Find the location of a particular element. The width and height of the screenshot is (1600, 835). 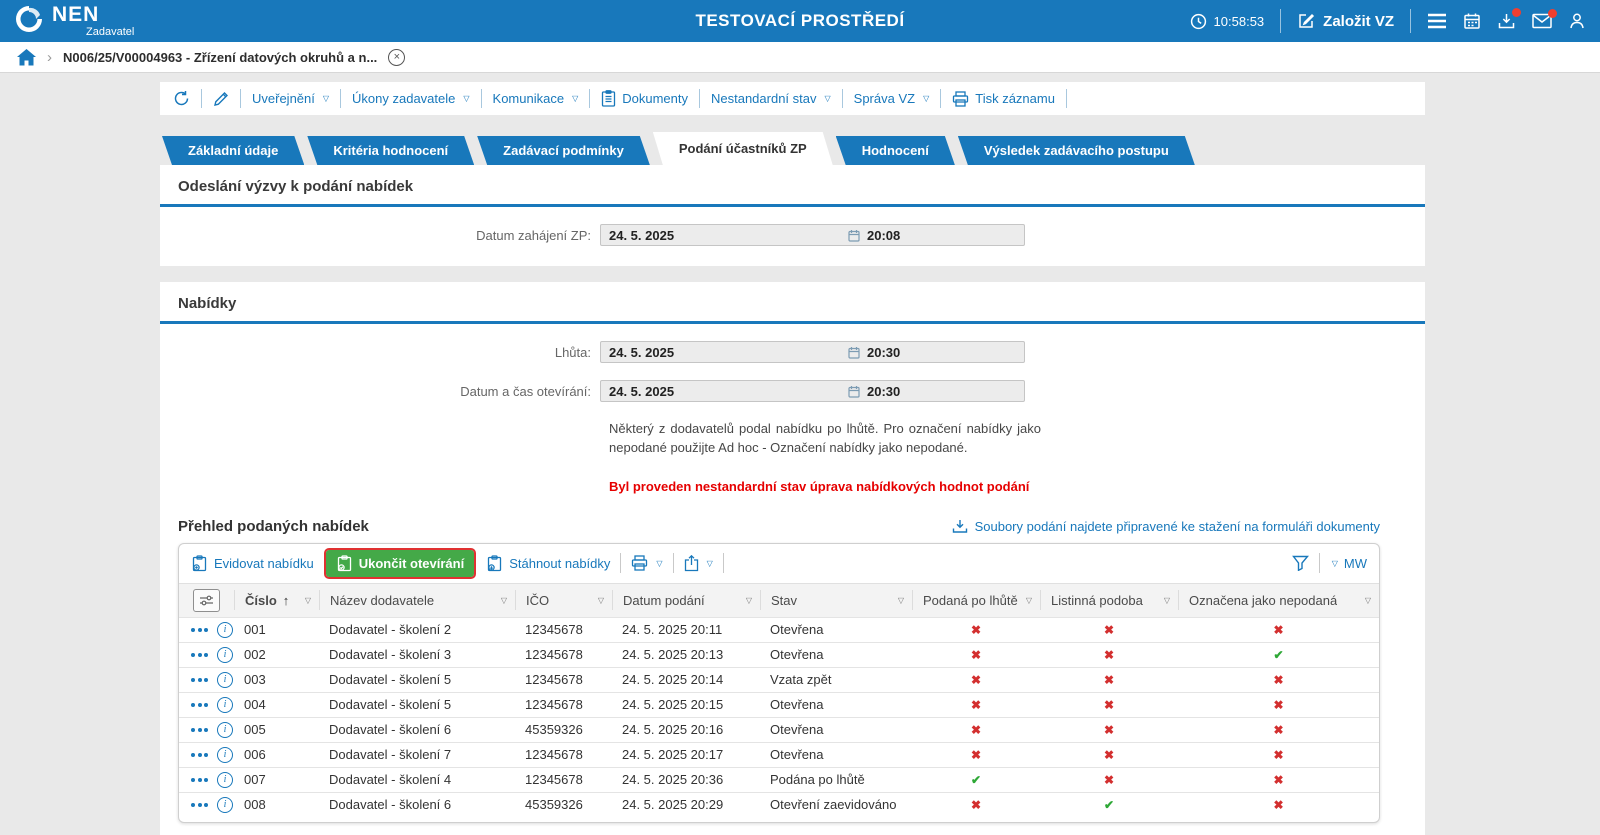

header-ico: IČO ▽ is located at coordinates (563, 600).